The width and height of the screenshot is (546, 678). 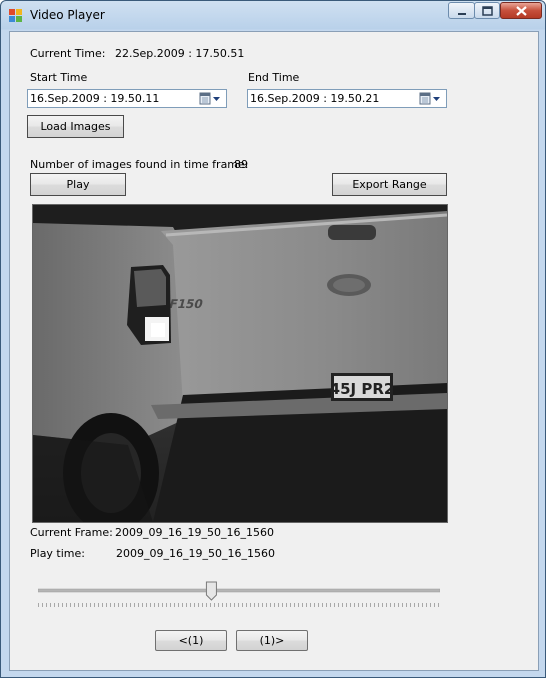 I want to click on minimize-icon, so click(x=462, y=14).